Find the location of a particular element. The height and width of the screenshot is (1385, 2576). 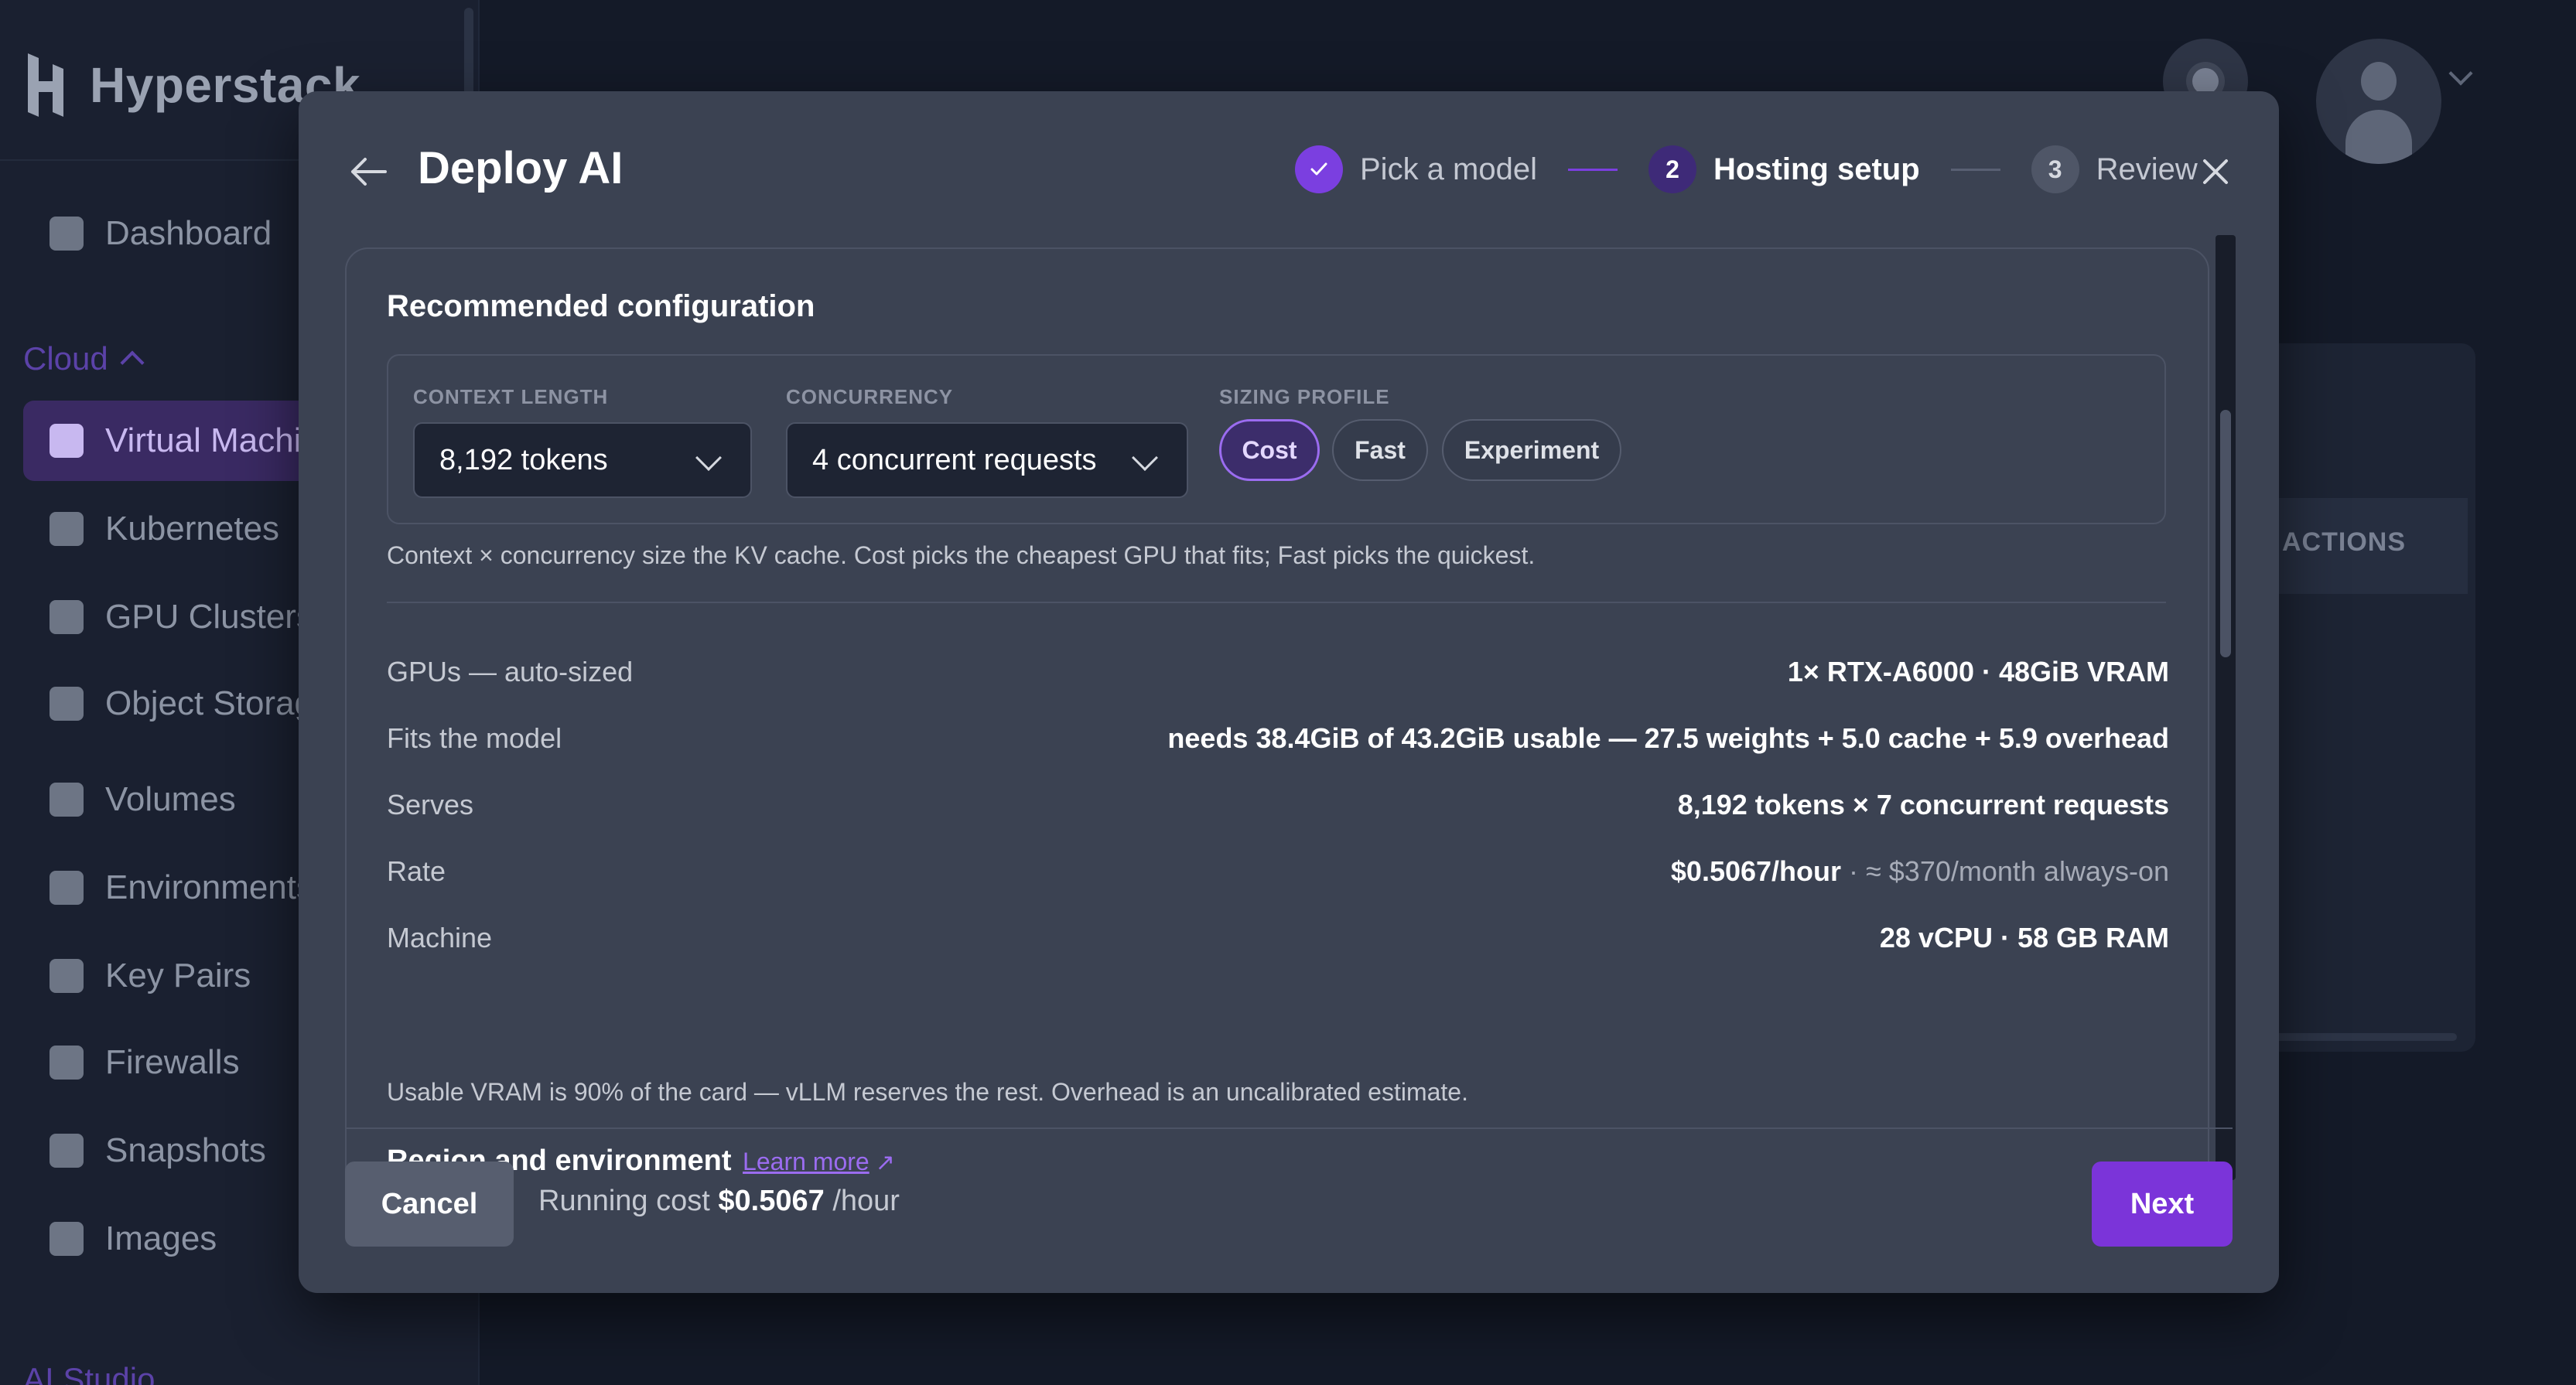

sizing-profile-label: SIZING PROFILE is located at coordinates (1304, 396).